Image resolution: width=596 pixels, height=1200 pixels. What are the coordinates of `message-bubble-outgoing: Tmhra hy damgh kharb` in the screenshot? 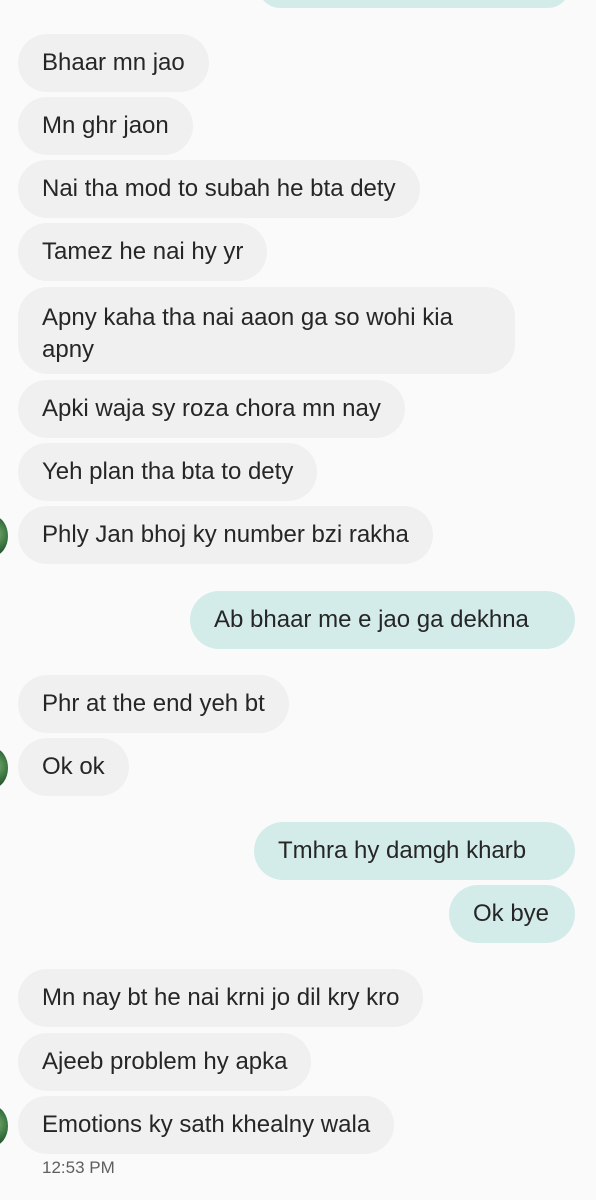 It's located at (414, 851).